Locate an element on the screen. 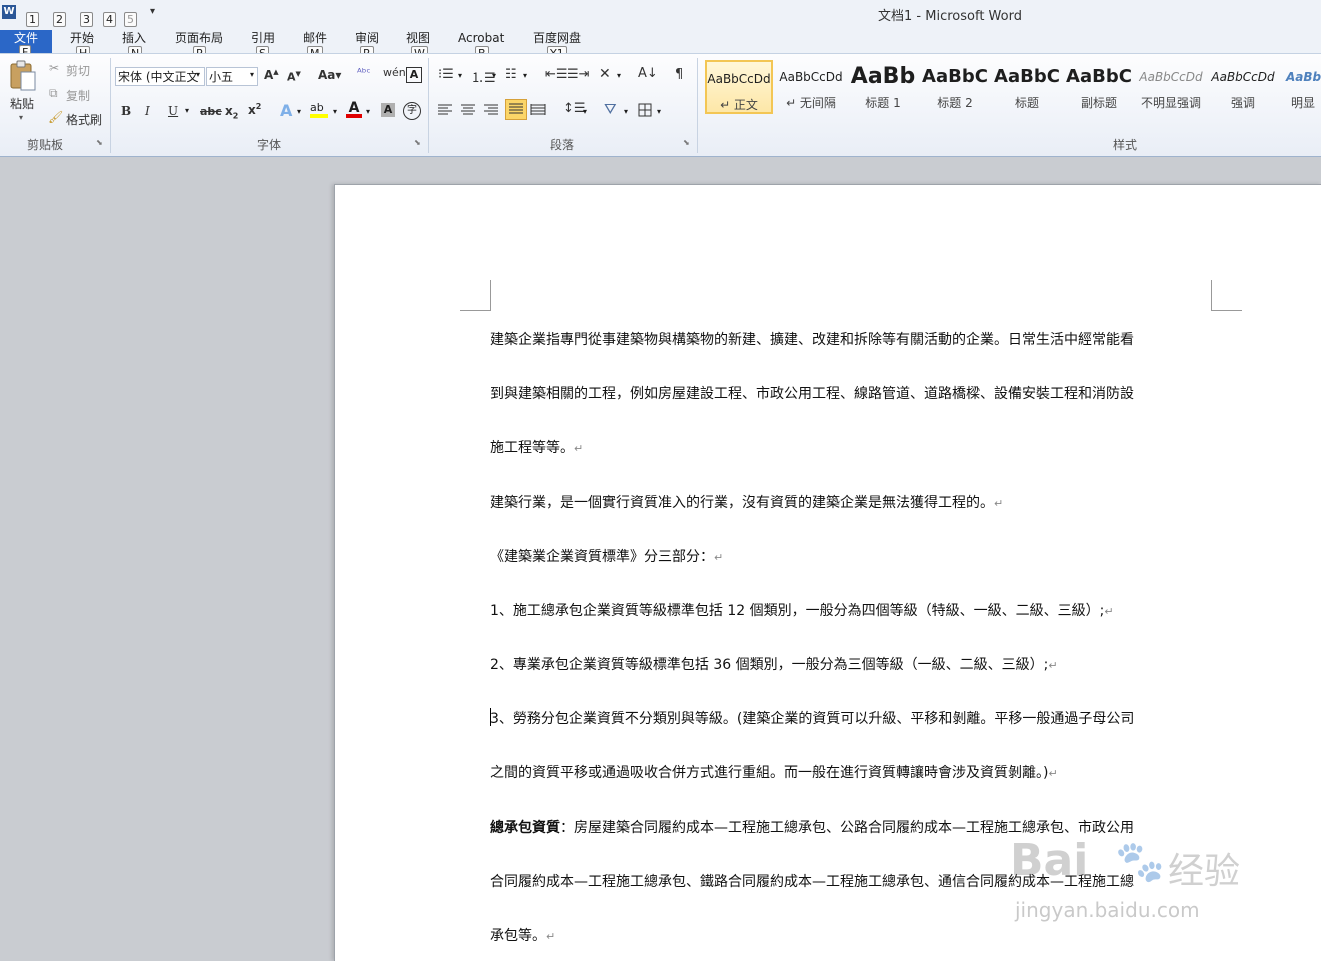 The width and height of the screenshot is (1321, 961). copy-icon: ⧉ is located at coordinates (53, 93).